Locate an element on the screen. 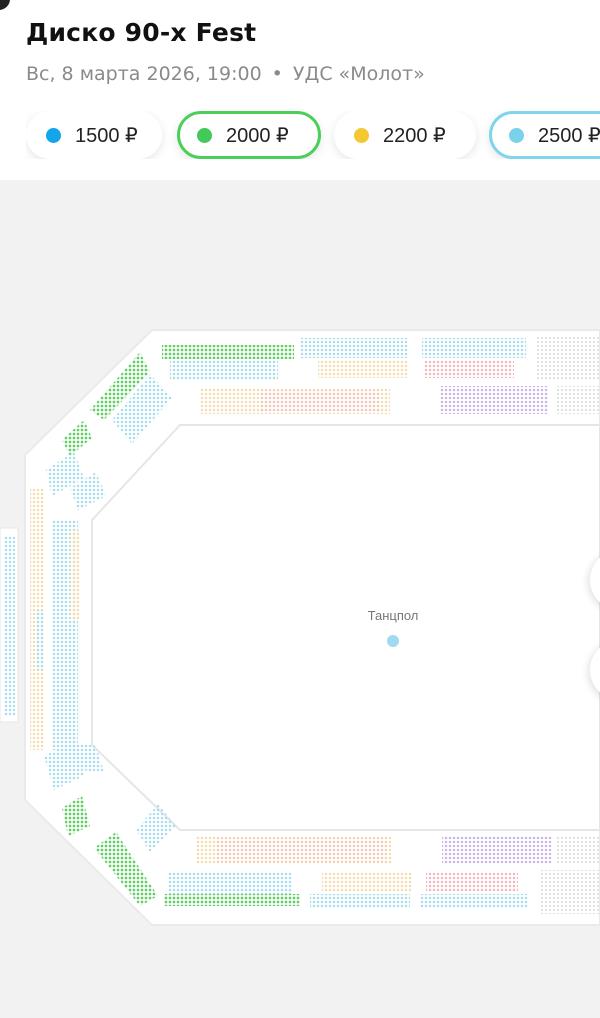  sector-top-blue-mid is located at coordinates (354, 348).